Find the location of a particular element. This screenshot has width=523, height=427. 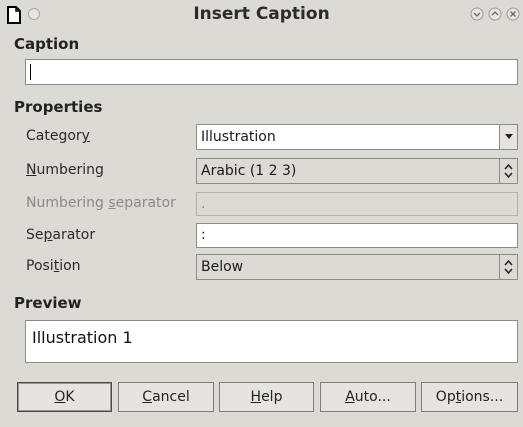

chevron-down-icon is located at coordinates (509, 136).